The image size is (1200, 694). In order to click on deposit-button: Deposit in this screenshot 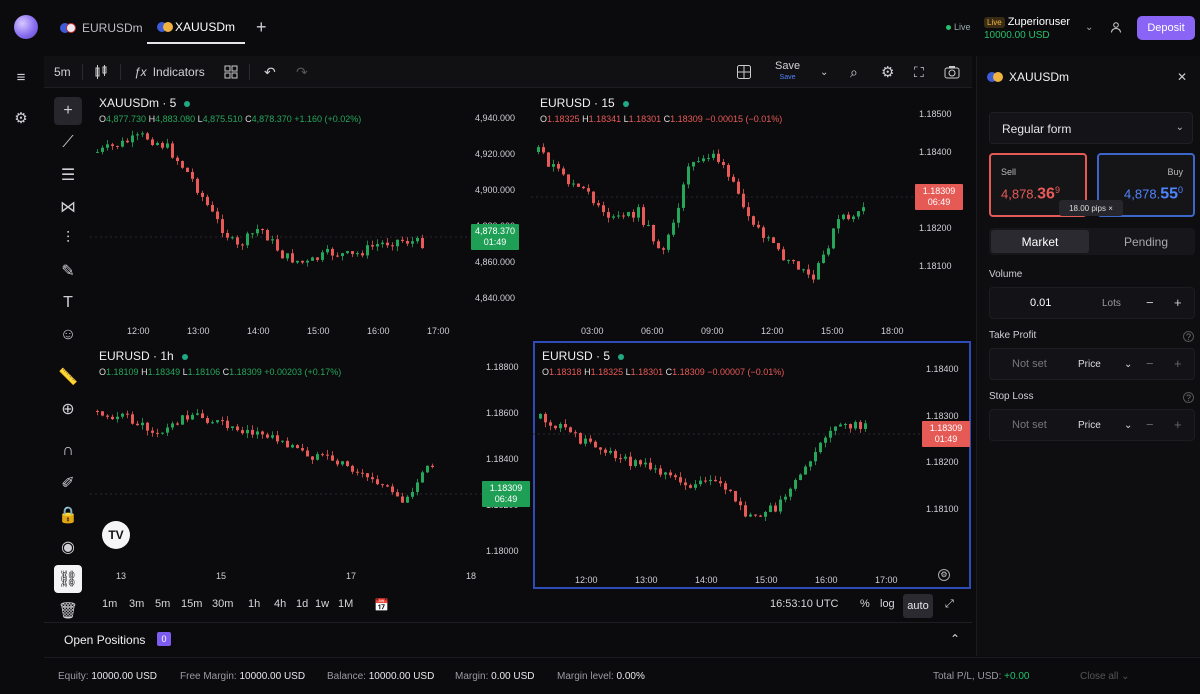, I will do `click(1166, 28)`.